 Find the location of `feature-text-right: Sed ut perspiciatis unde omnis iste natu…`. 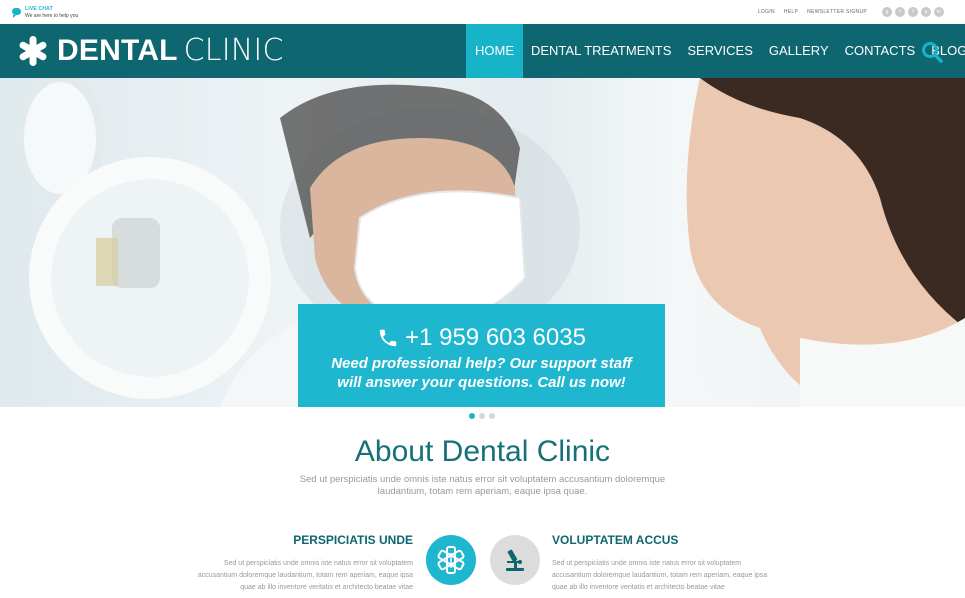

feature-text-right: Sed ut perspiciatis unde omnis iste natu… is located at coordinates (660, 575).